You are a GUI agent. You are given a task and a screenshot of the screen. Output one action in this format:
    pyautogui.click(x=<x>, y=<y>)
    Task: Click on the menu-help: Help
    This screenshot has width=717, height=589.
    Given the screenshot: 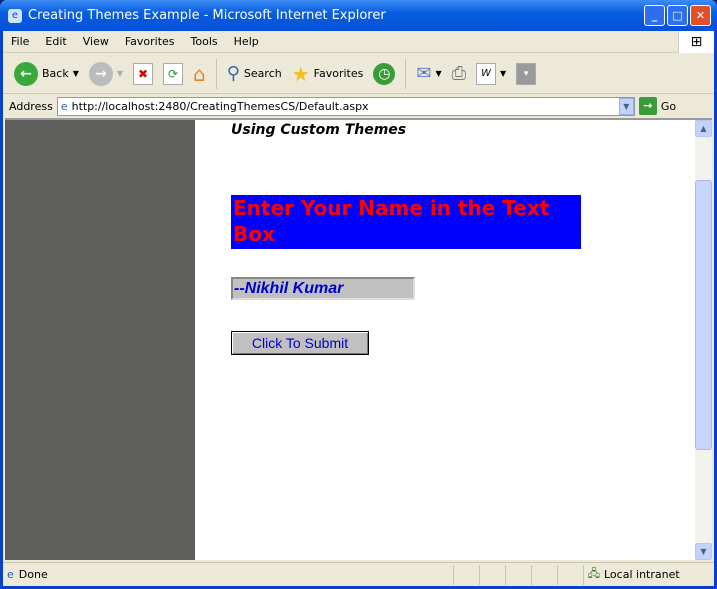 What is the action you would take?
    pyautogui.click(x=246, y=41)
    